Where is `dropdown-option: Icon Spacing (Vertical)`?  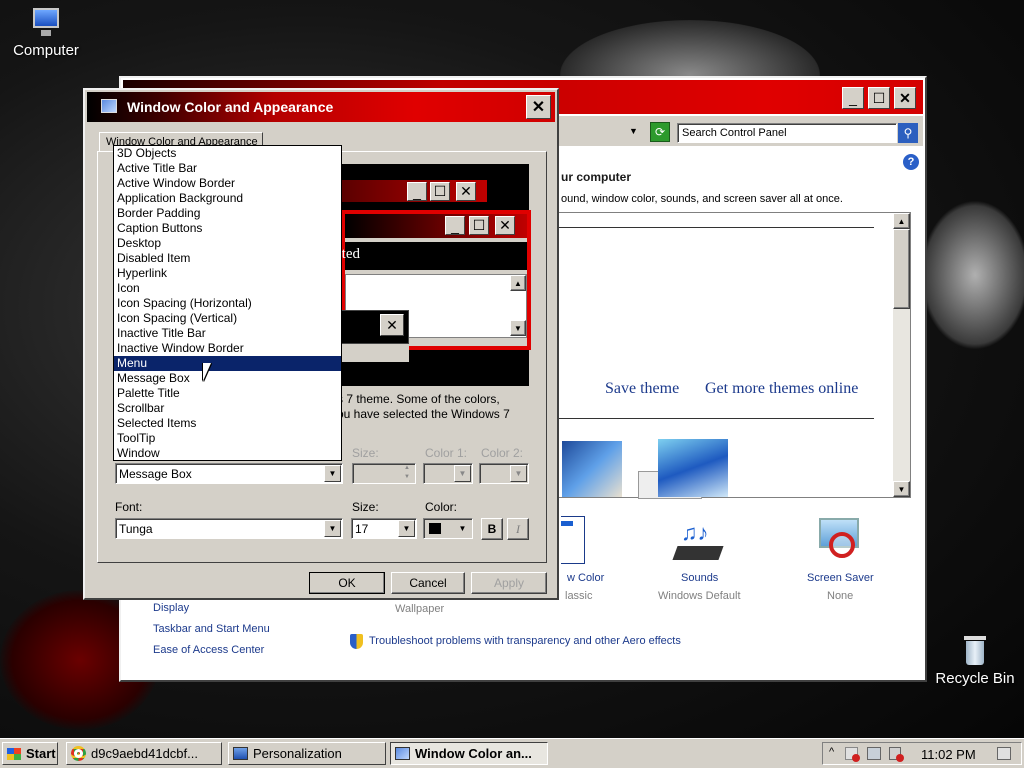 dropdown-option: Icon Spacing (Vertical) is located at coordinates (227, 318).